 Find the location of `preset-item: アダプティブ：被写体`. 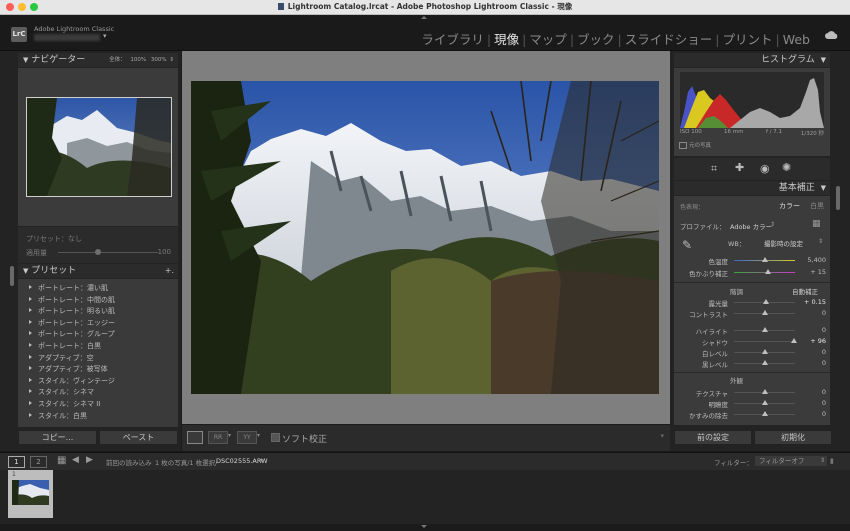

preset-item: アダプティブ：被写体 is located at coordinates (98, 370).